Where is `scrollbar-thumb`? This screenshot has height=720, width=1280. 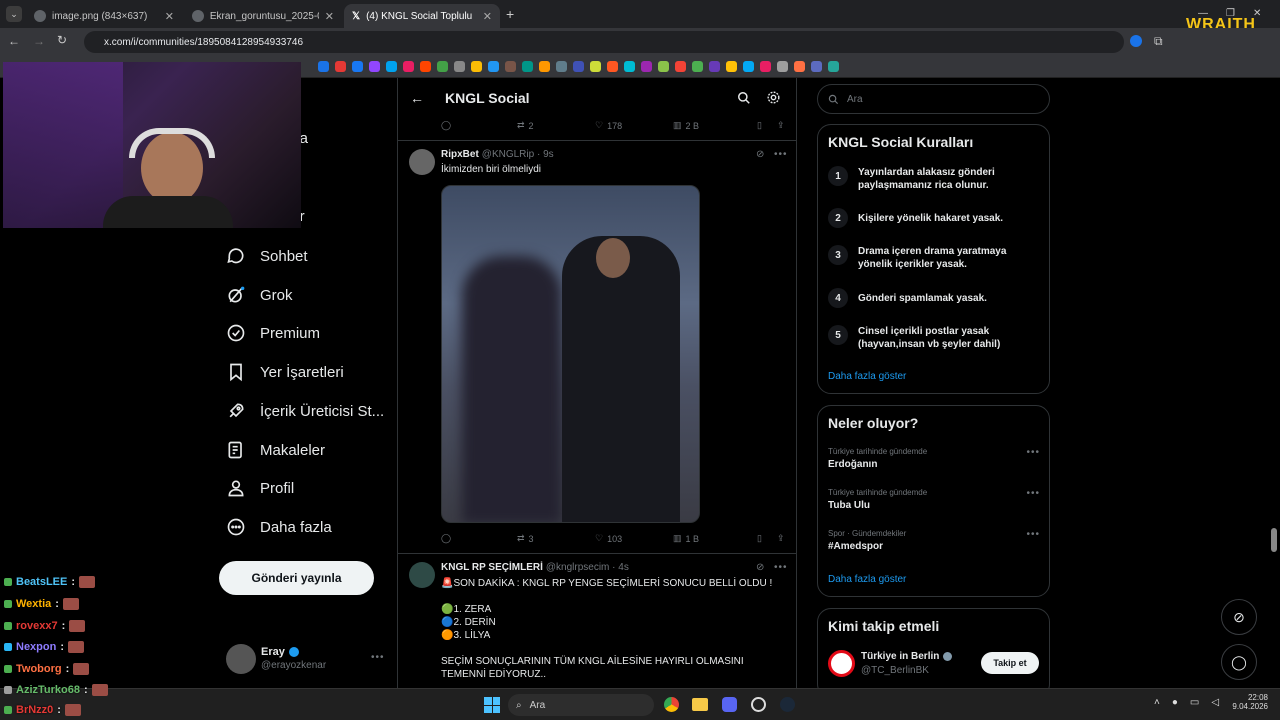
scrollbar-thumb is located at coordinates (1274, 540).